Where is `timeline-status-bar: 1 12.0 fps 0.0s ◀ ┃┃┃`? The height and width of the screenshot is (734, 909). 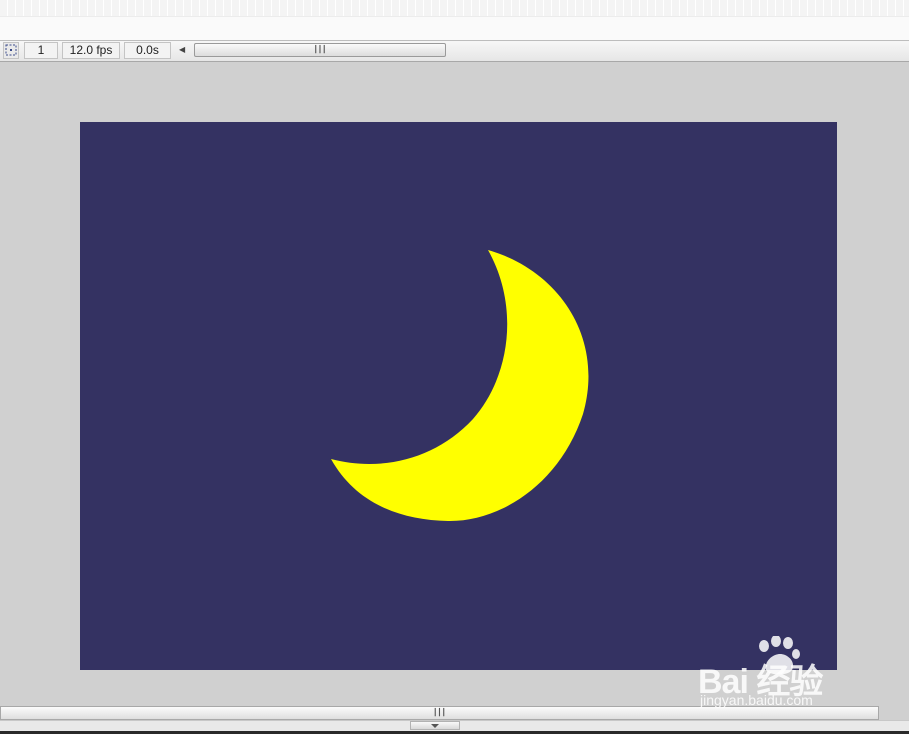
timeline-status-bar: 1 12.0 fps 0.0s ◀ ┃┃┃ is located at coordinates (454, 51).